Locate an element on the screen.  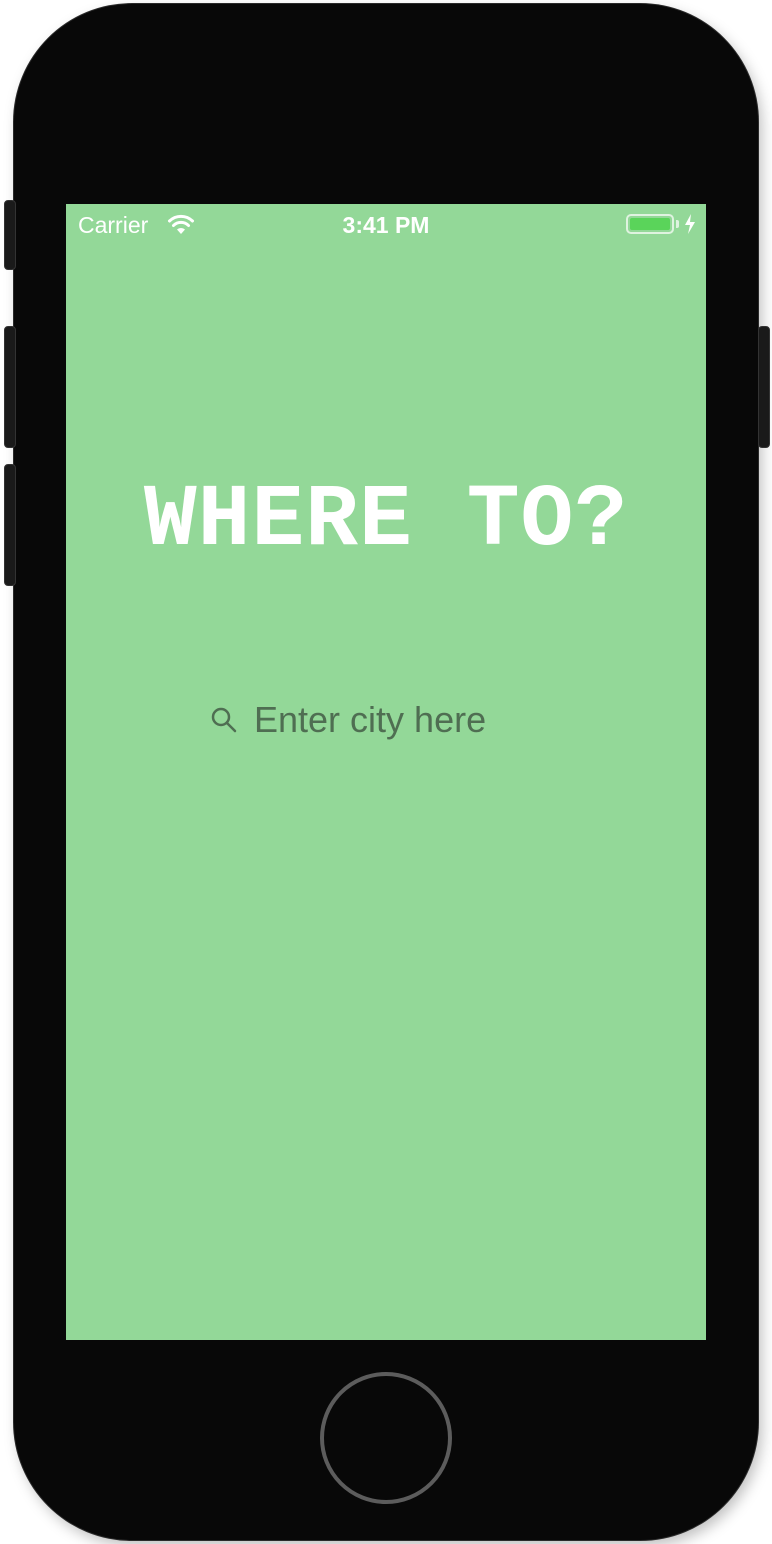
page-title: WHERE TO? is located at coordinates (386, 521).